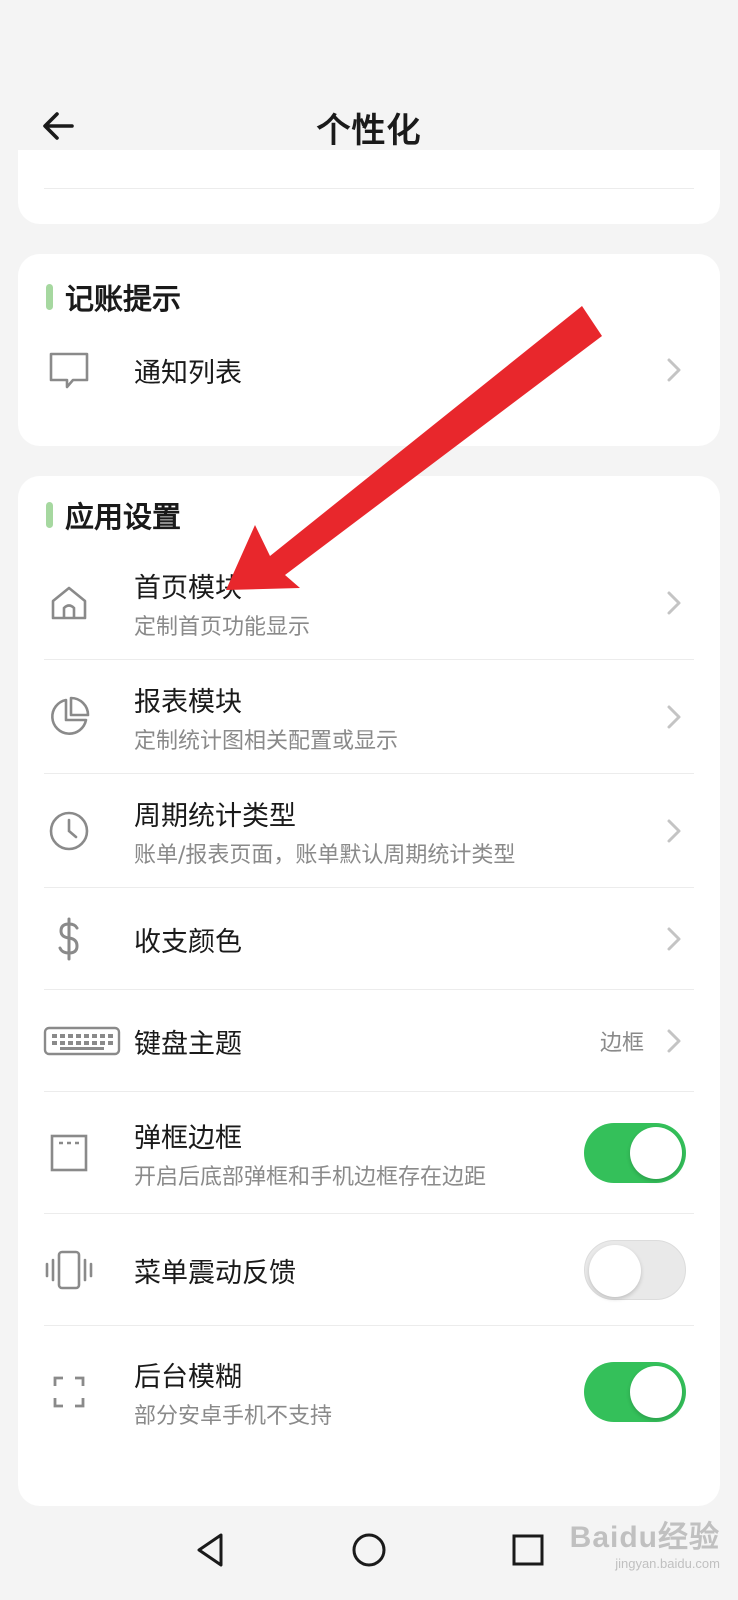 The width and height of the screenshot is (738, 1600). I want to click on row-texts: 通知列表, so click(188, 370).